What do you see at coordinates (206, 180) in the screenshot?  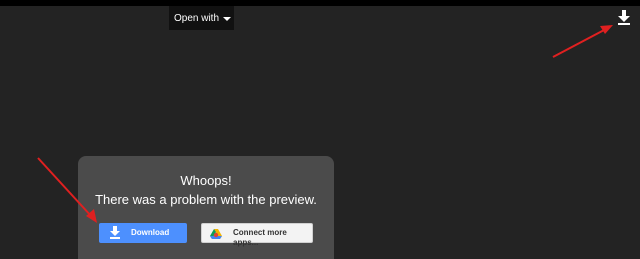 I see `error-title: Whoops!` at bounding box center [206, 180].